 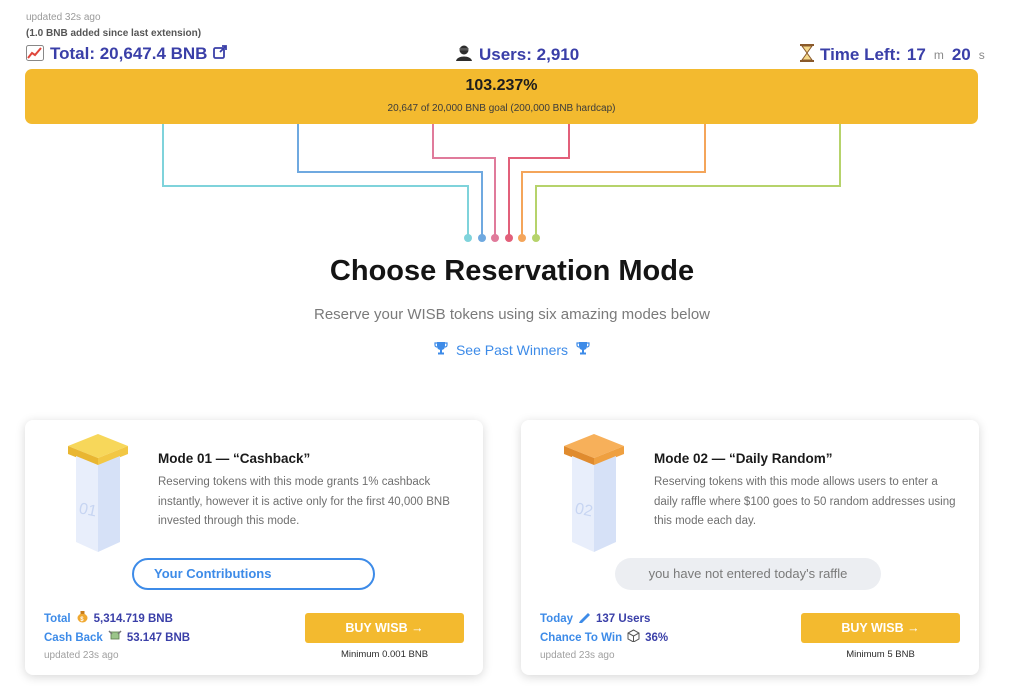 What do you see at coordinates (158, 638) in the screenshot?
I see `stat-value: 53.147 BNB` at bounding box center [158, 638].